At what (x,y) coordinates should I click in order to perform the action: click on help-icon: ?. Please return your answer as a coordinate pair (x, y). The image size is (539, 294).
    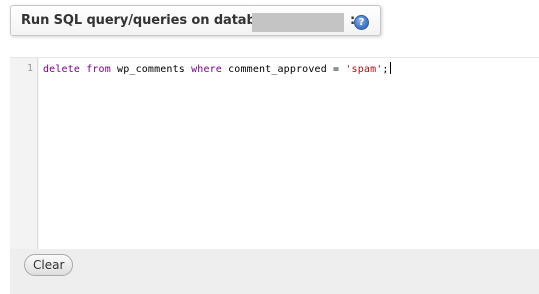
    Looking at the image, I should click on (361, 22).